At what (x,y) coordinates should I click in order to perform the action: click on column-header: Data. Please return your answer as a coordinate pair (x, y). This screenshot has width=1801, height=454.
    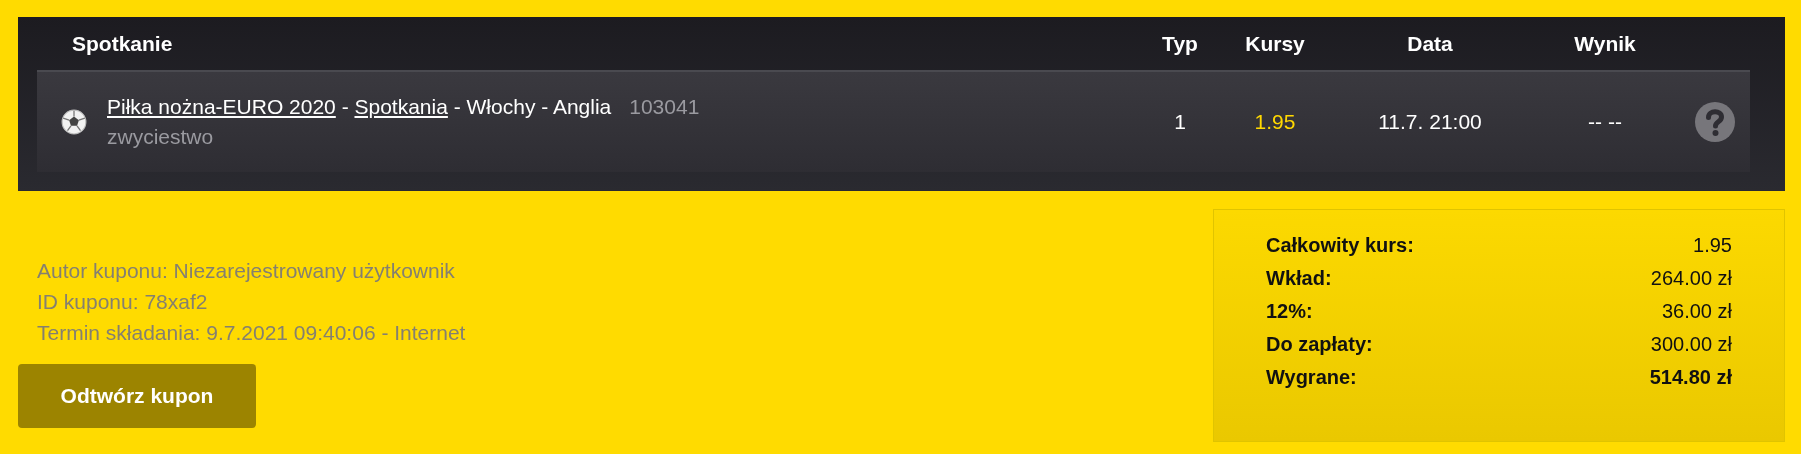
    Looking at the image, I should click on (1430, 43).